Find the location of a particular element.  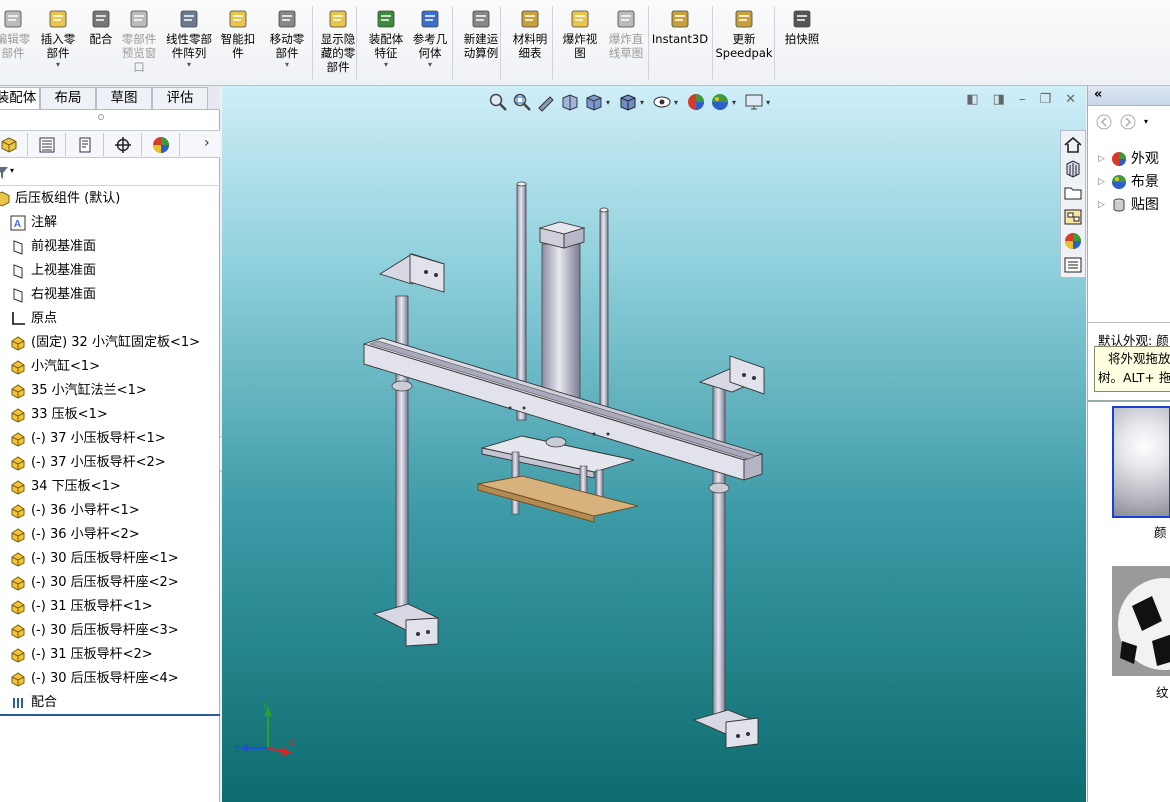

appearance-swatch-texture is located at coordinates (1141, 621).